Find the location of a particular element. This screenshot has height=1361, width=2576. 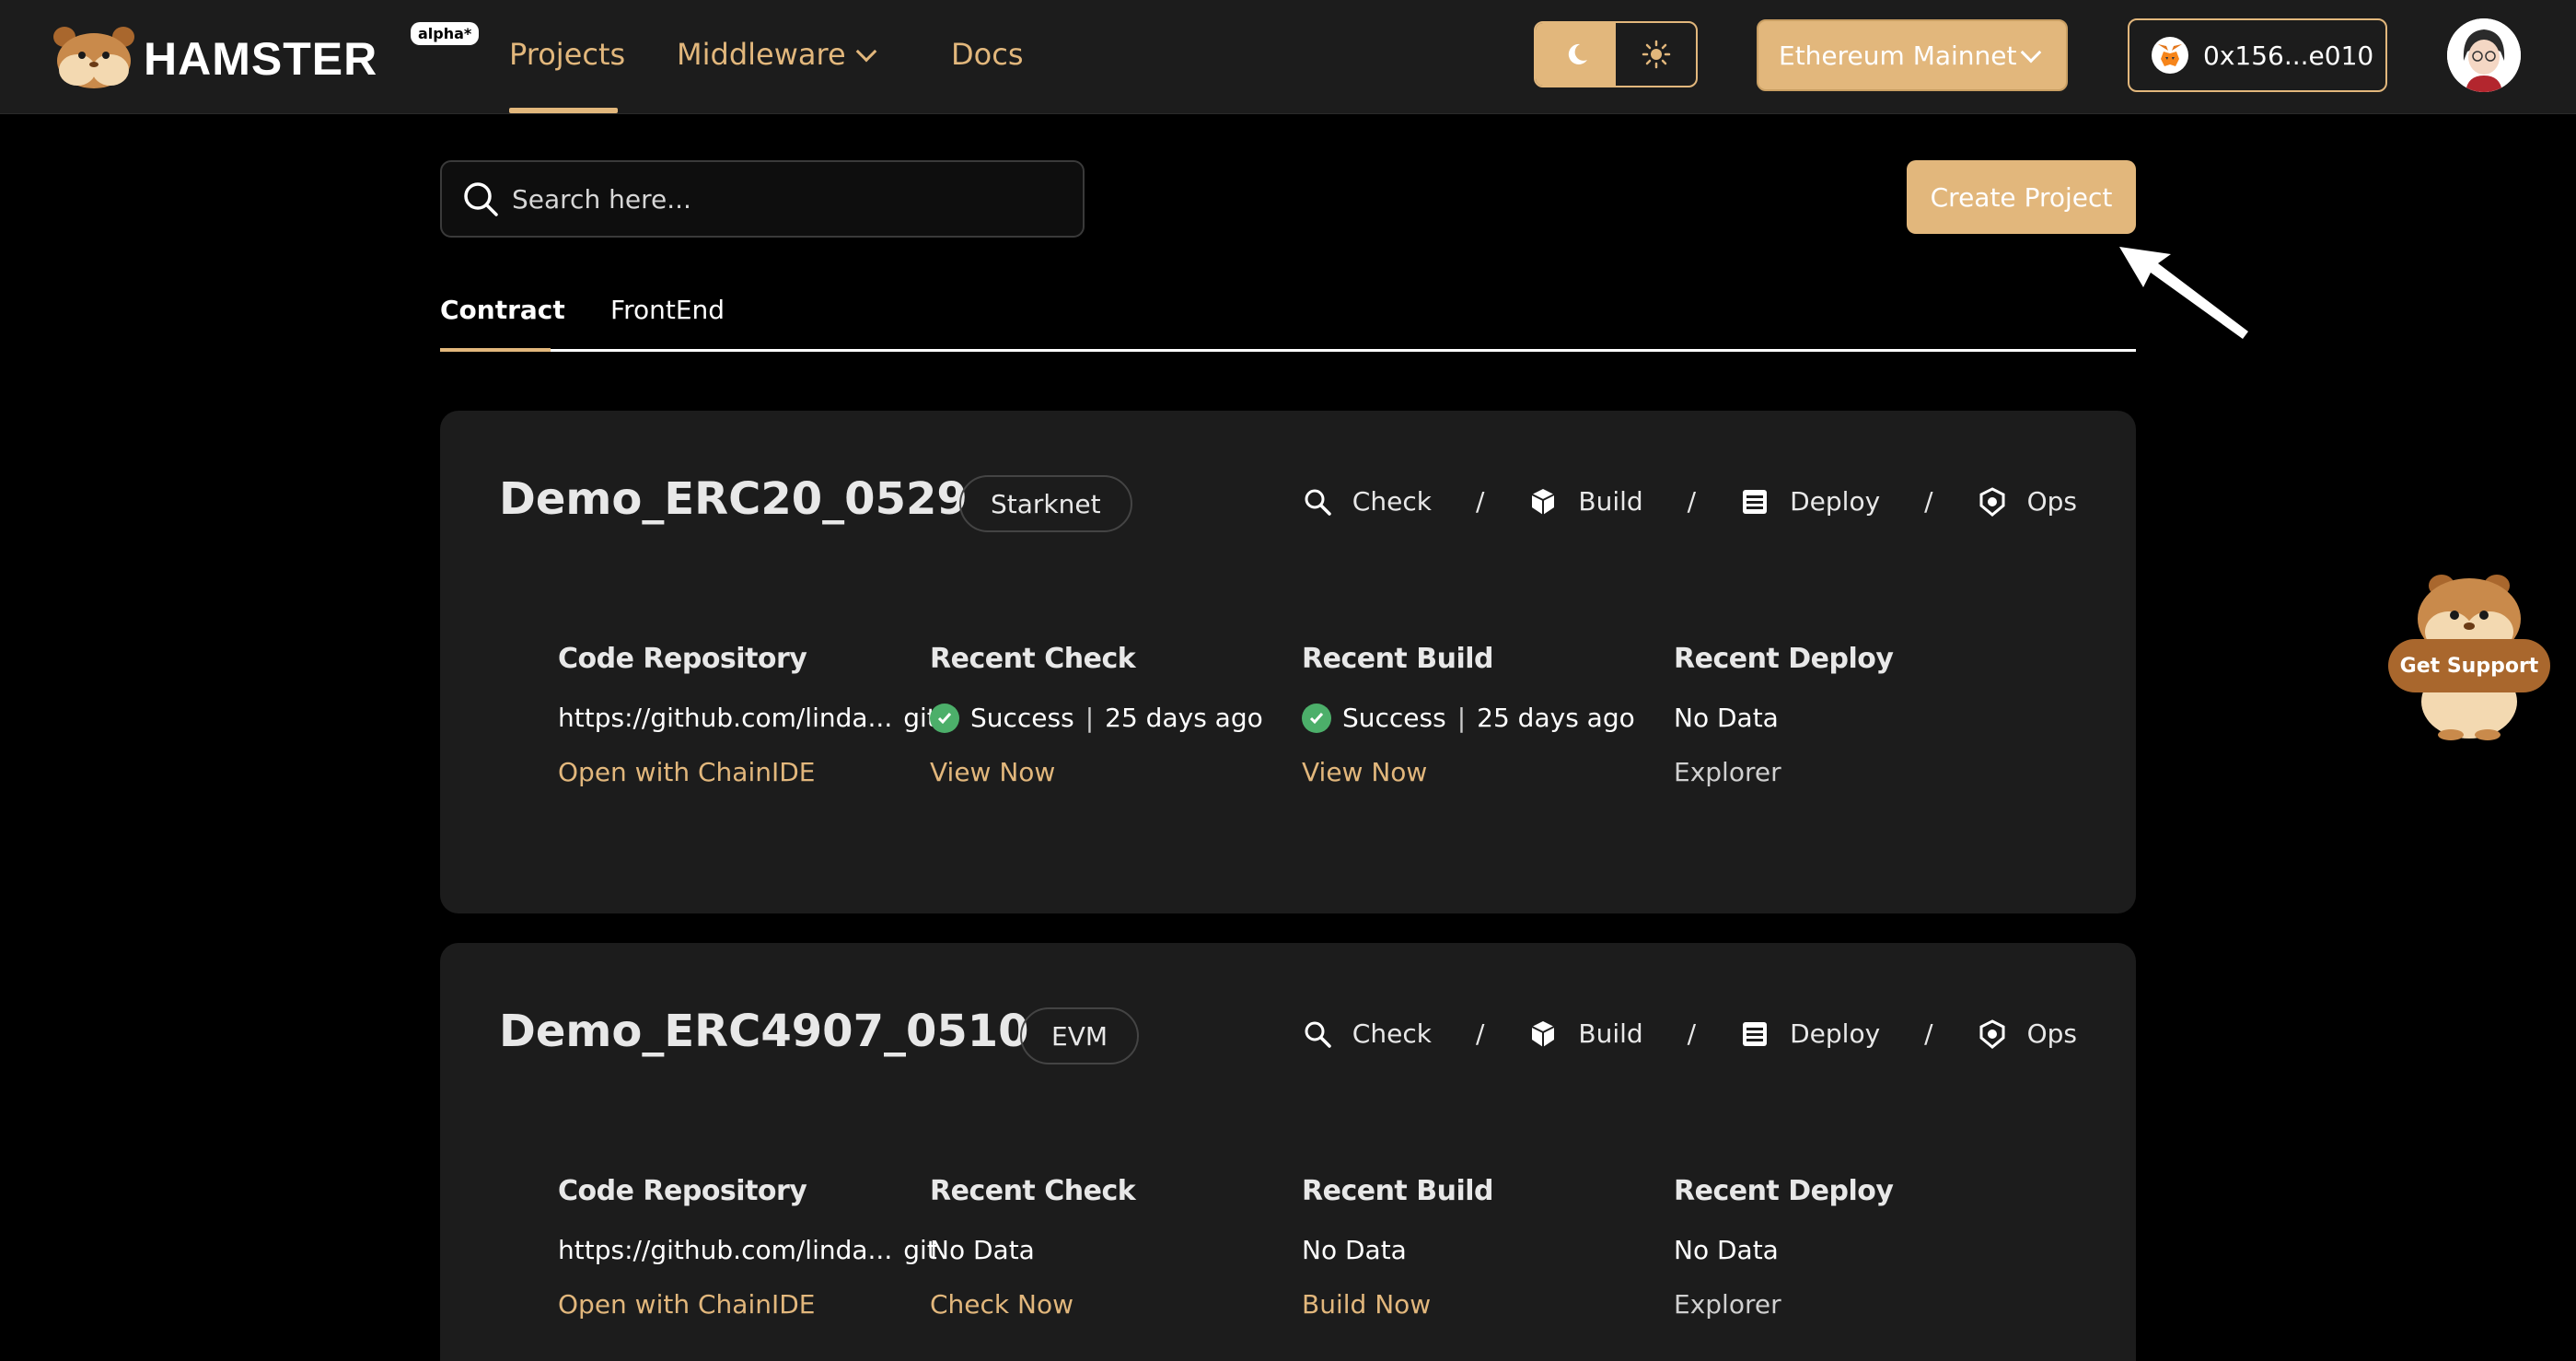

create-project-button: Create Project is located at coordinates (2021, 197).